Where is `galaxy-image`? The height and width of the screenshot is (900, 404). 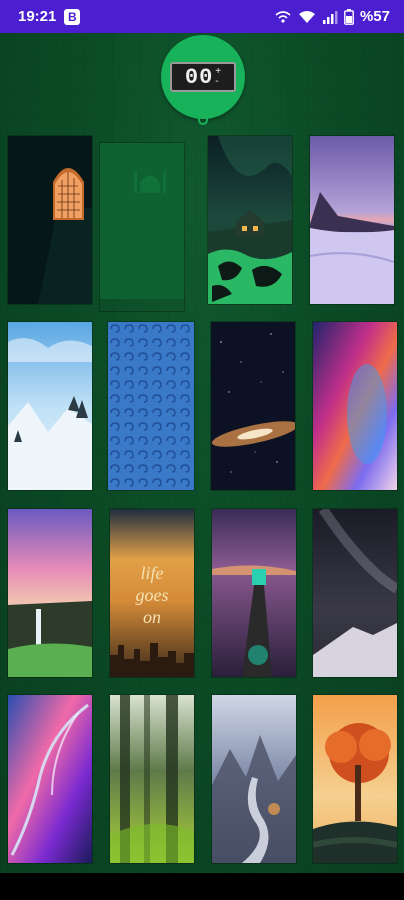 galaxy-image is located at coordinates (253, 406).